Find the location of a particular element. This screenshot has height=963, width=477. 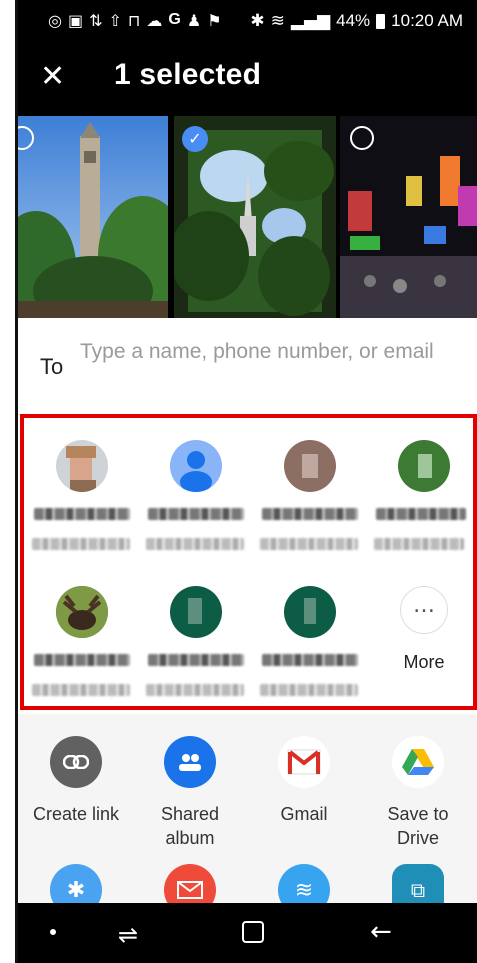

home-icon is located at coordinates (253, 932).